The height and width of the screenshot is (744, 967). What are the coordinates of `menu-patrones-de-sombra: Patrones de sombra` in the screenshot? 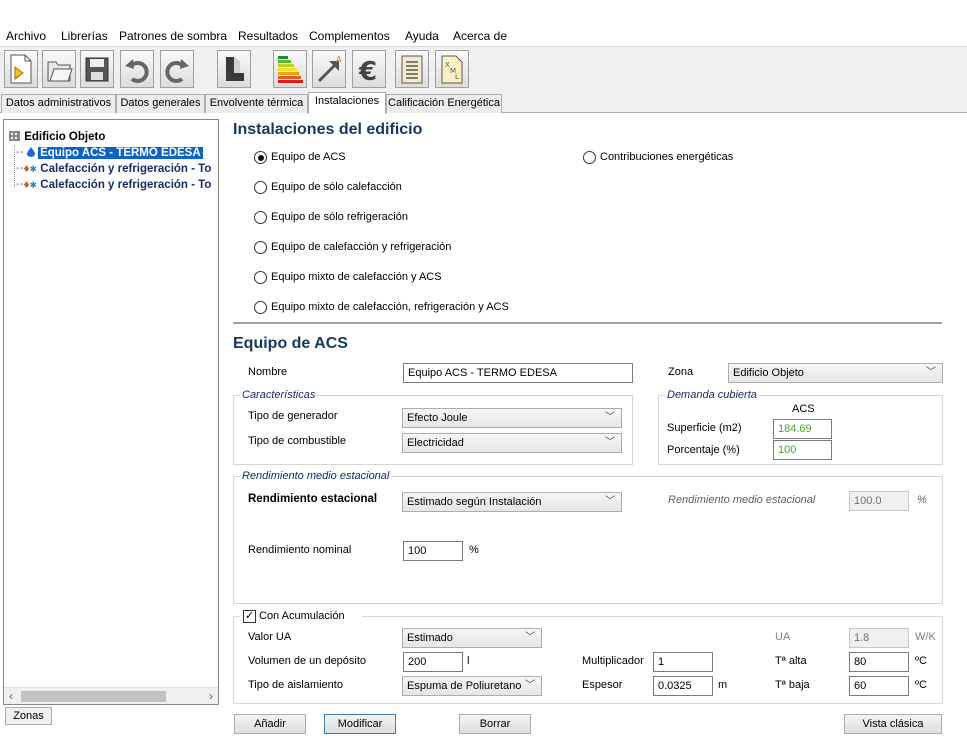 It's located at (173, 36).